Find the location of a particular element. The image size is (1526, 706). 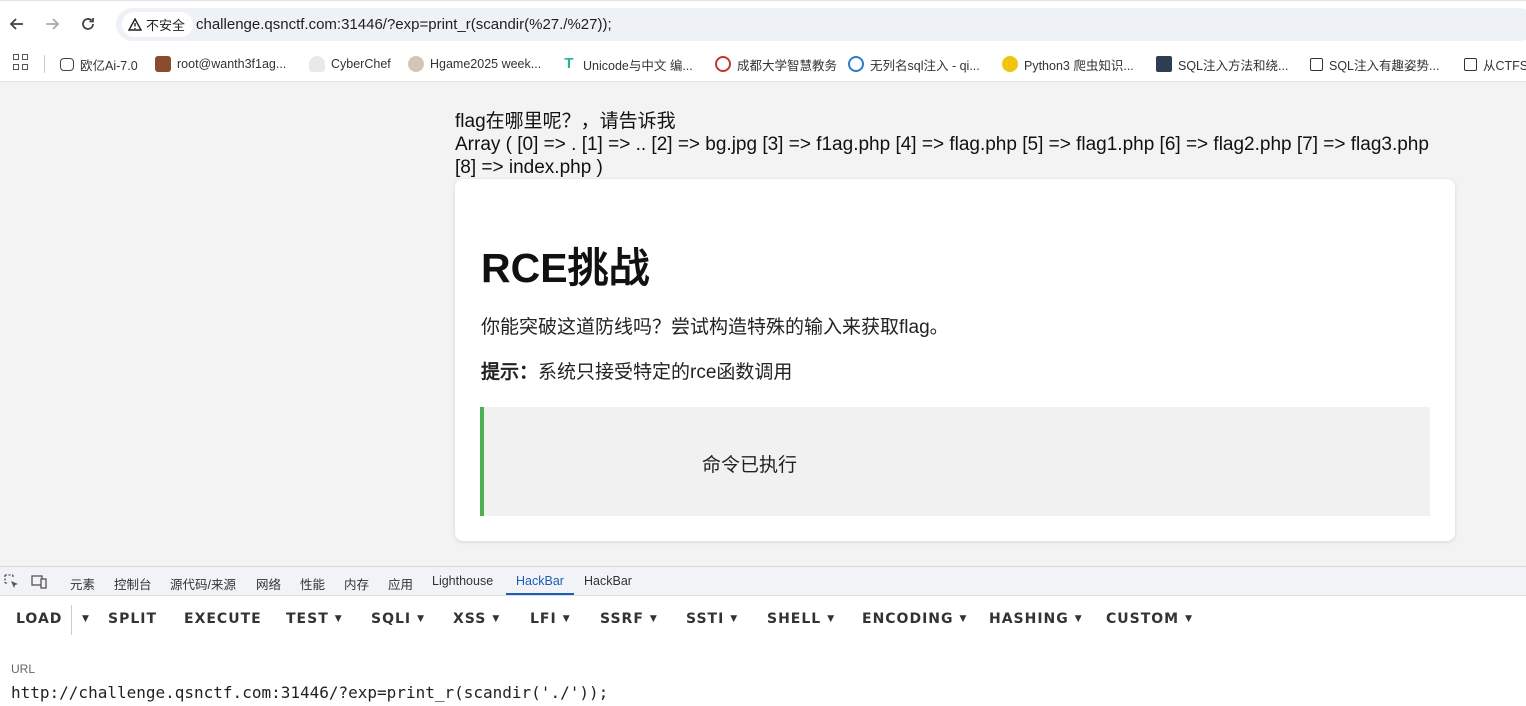

encoding-menu-button: ENCODING ▼ is located at coordinates (914, 619).